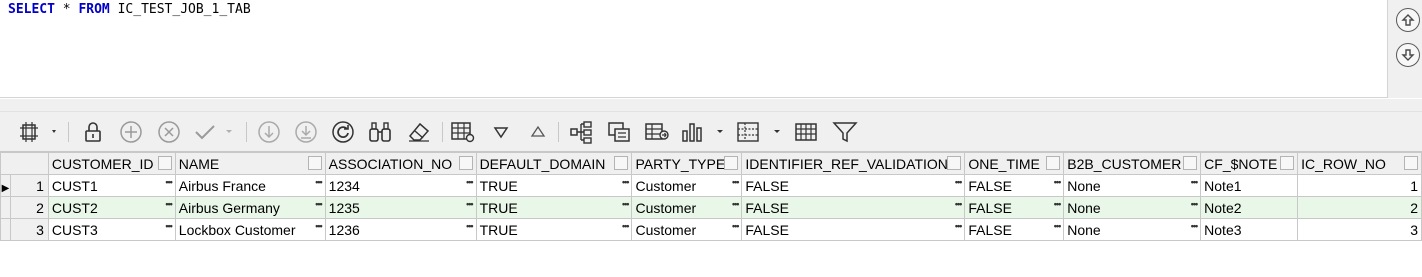  What do you see at coordinates (806, 132) in the screenshot?
I see `single-record-button` at bounding box center [806, 132].